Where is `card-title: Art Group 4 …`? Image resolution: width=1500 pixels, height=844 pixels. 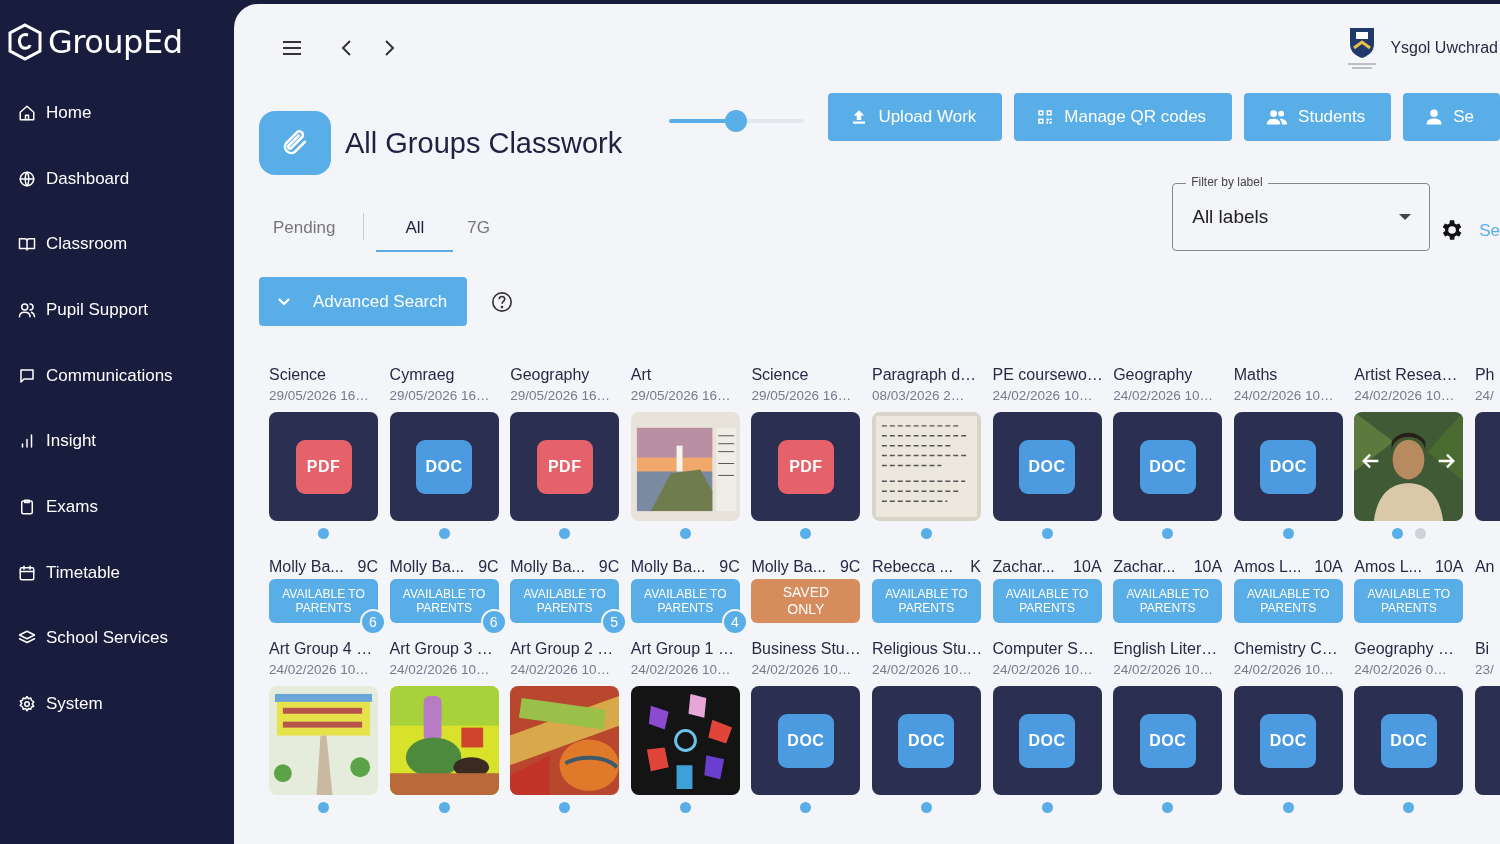 card-title: Art Group 4 … is located at coordinates (321, 649).